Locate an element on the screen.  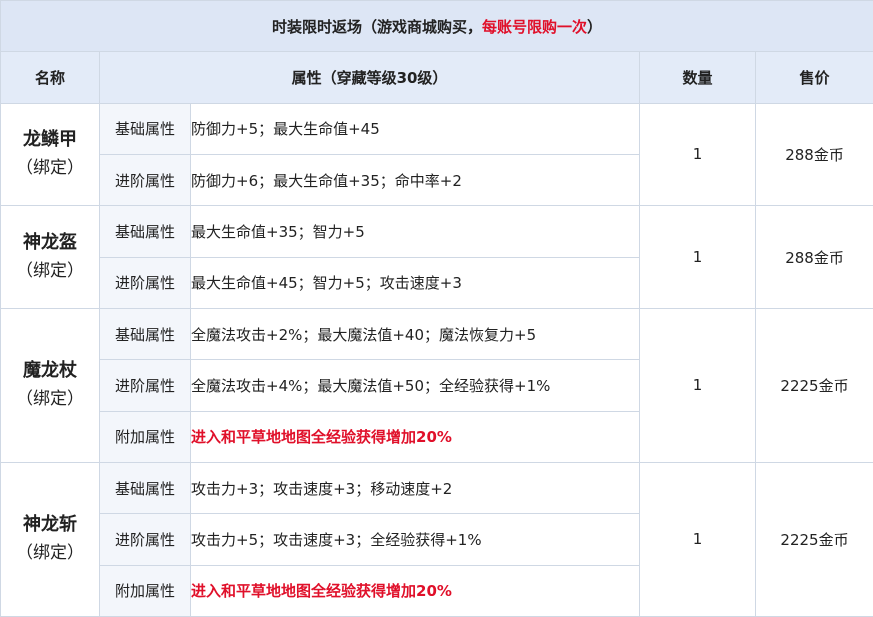
item-name-cell: 神龙盔 （绑定） is located at coordinates (50, 257).